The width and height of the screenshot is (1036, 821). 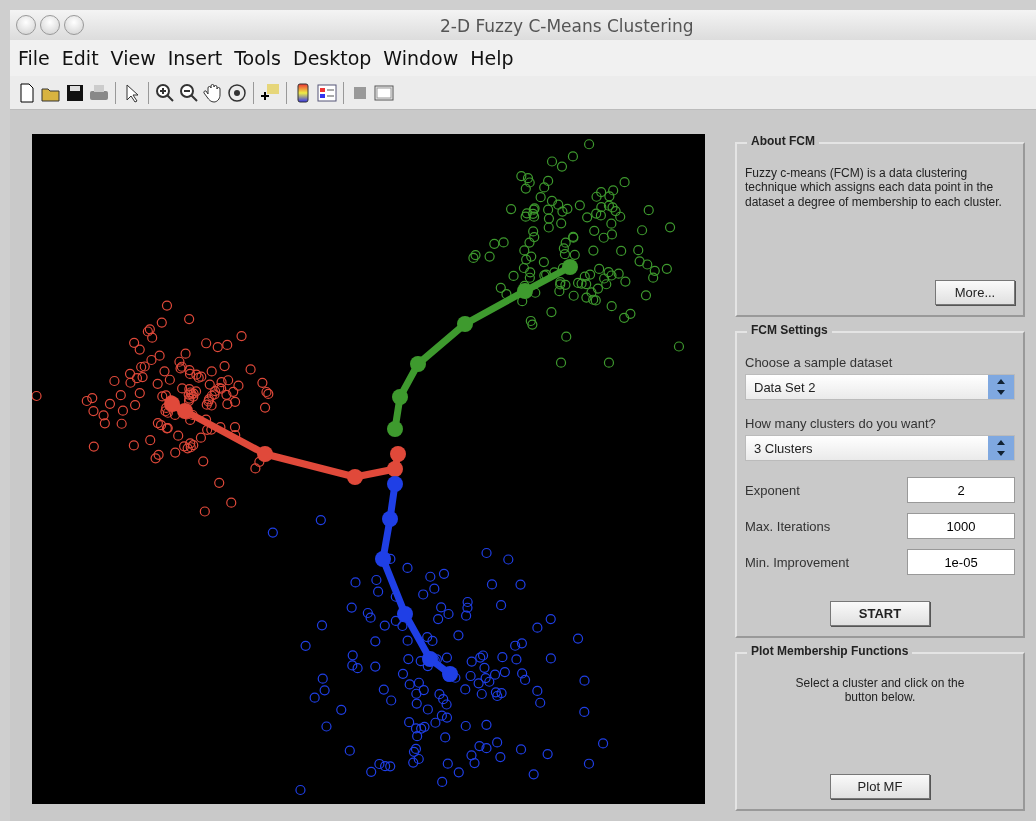 What do you see at coordinates (961, 526) in the screenshot?
I see `input-field: 1000` at bounding box center [961, 526].